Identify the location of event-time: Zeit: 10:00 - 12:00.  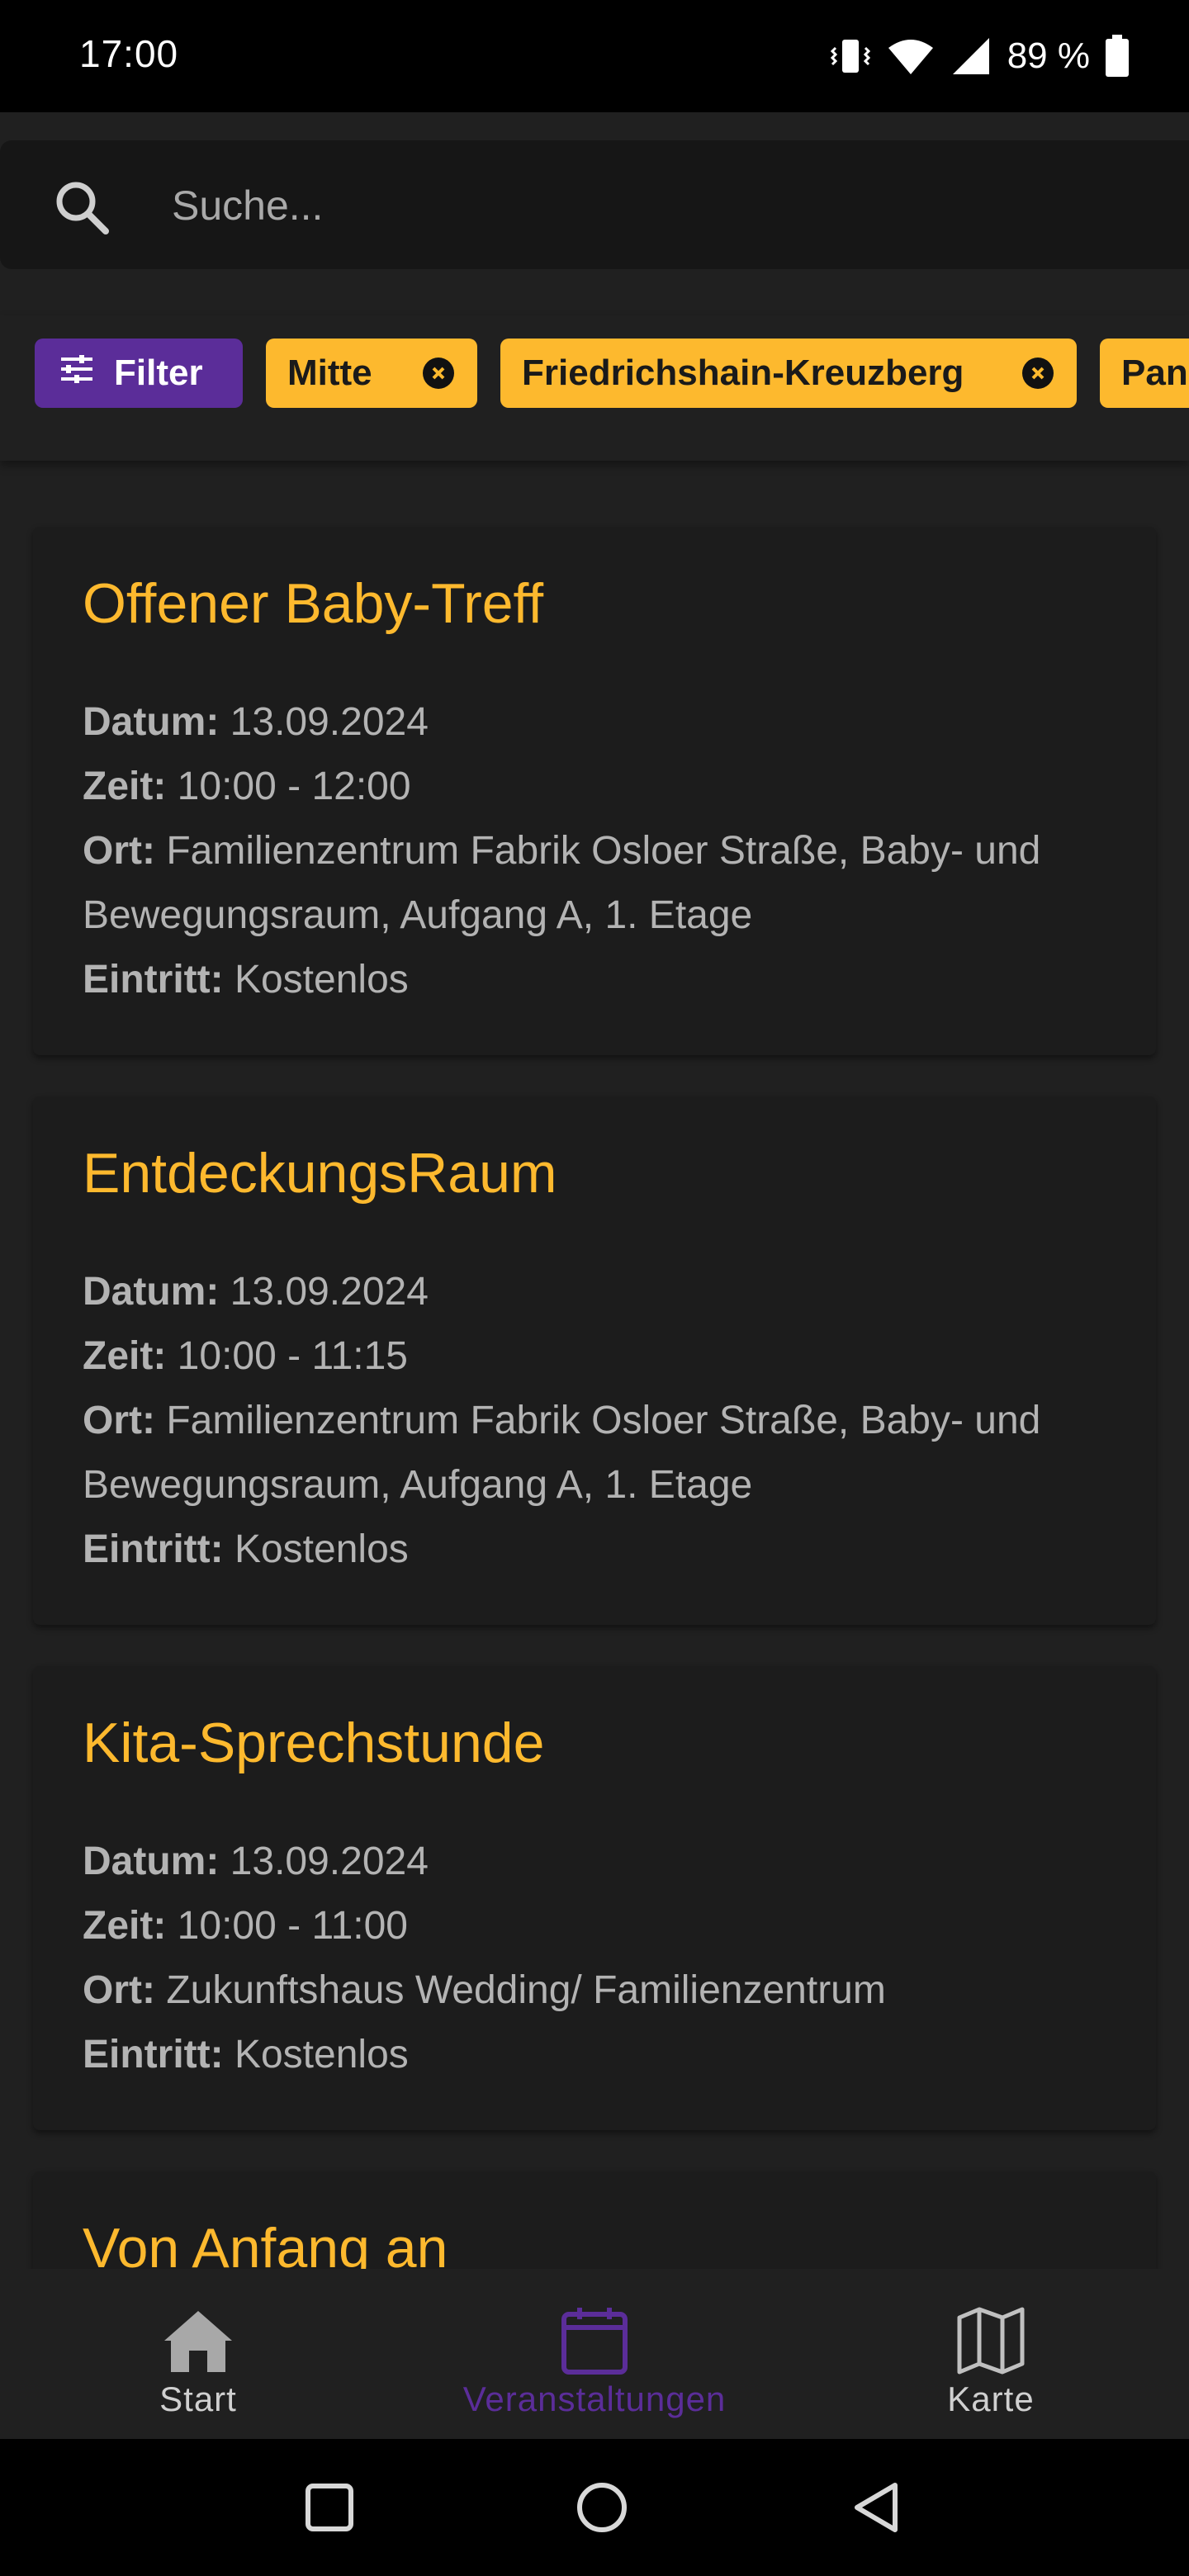
(247, 786).